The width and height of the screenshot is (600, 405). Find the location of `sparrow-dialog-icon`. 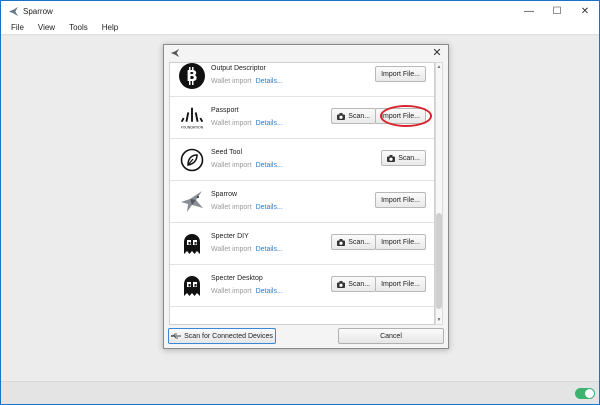

sparrow-dialog-icon is located at coordinates (175, 53).